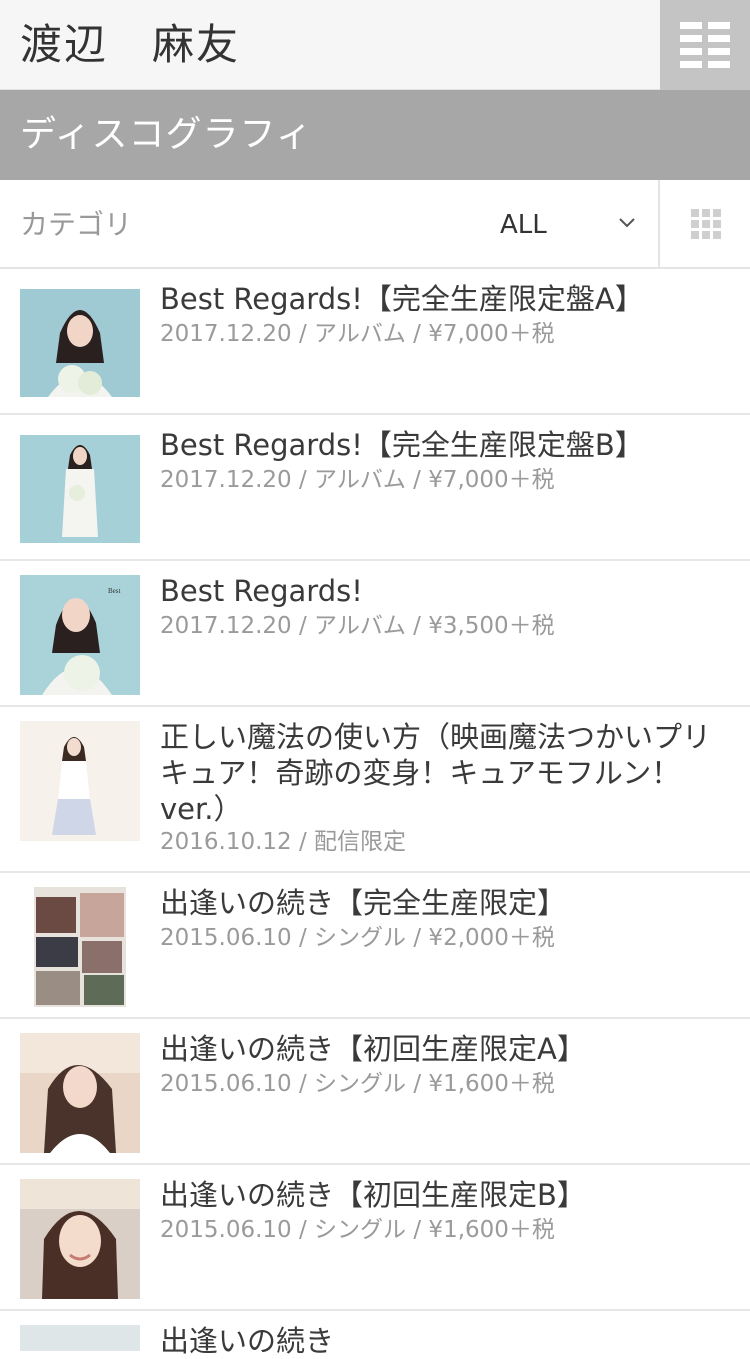 Image resolution: width=750 pixels, height=1359 pixels. Describe the element at coordinates (523, 225) in the screenshot. I see `category-selected-value: ALL` at that location.